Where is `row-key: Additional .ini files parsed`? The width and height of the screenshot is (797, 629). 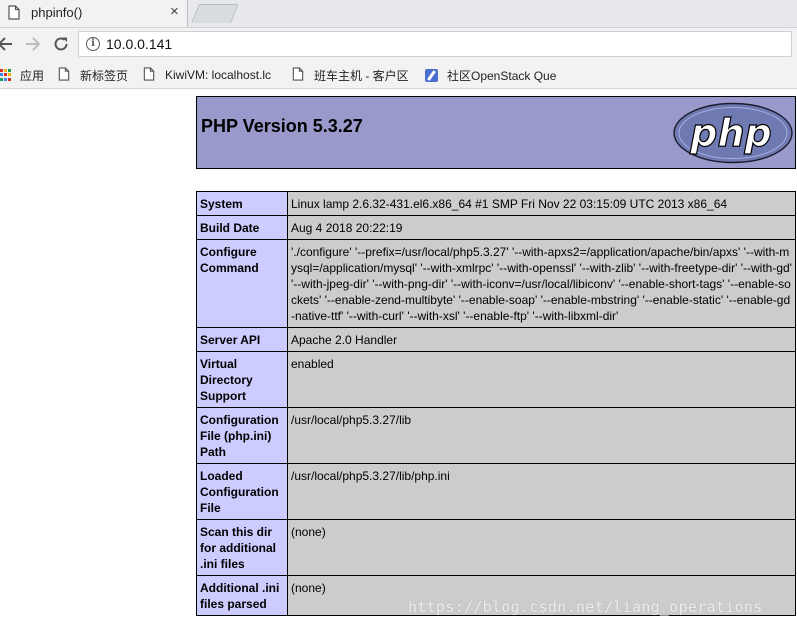 row-key: Additional .ini files parsed is located at coordinates (242, 595).